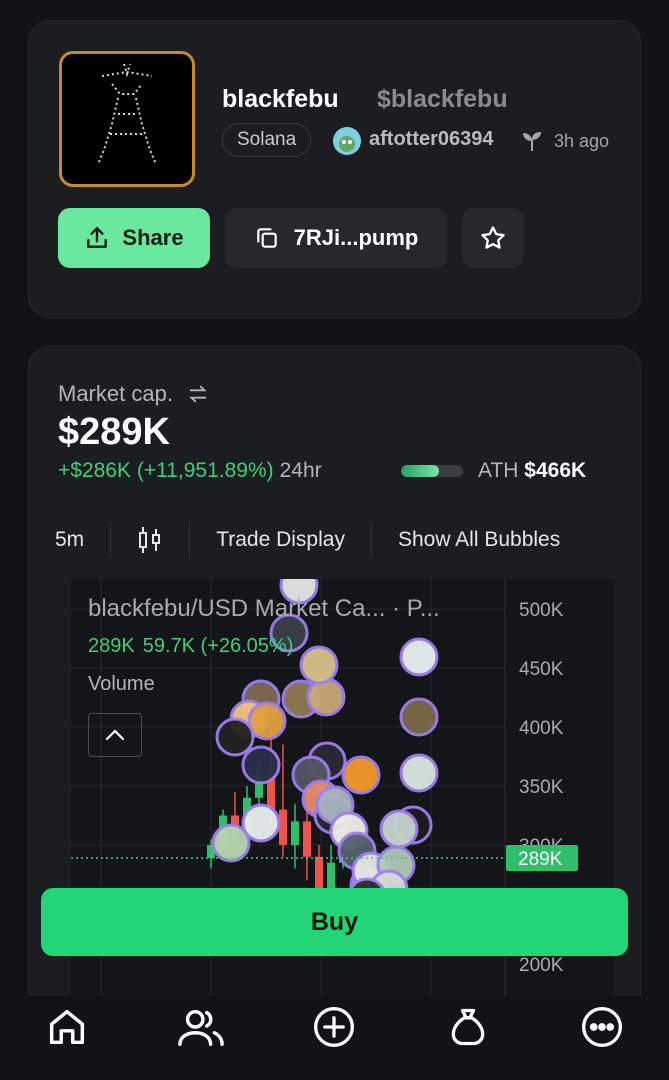  I want to click on y-tick-label: 400K, so click(541, 728).